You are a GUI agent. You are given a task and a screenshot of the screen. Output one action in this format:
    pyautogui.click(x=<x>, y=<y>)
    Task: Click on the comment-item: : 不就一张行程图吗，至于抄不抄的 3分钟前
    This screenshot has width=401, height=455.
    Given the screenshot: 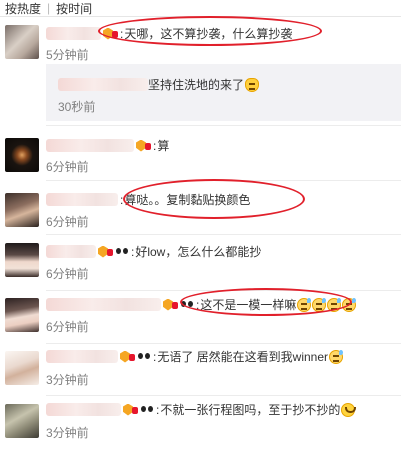 What is the action you would take?
    pyautogui.click(x=200, y=426)
    